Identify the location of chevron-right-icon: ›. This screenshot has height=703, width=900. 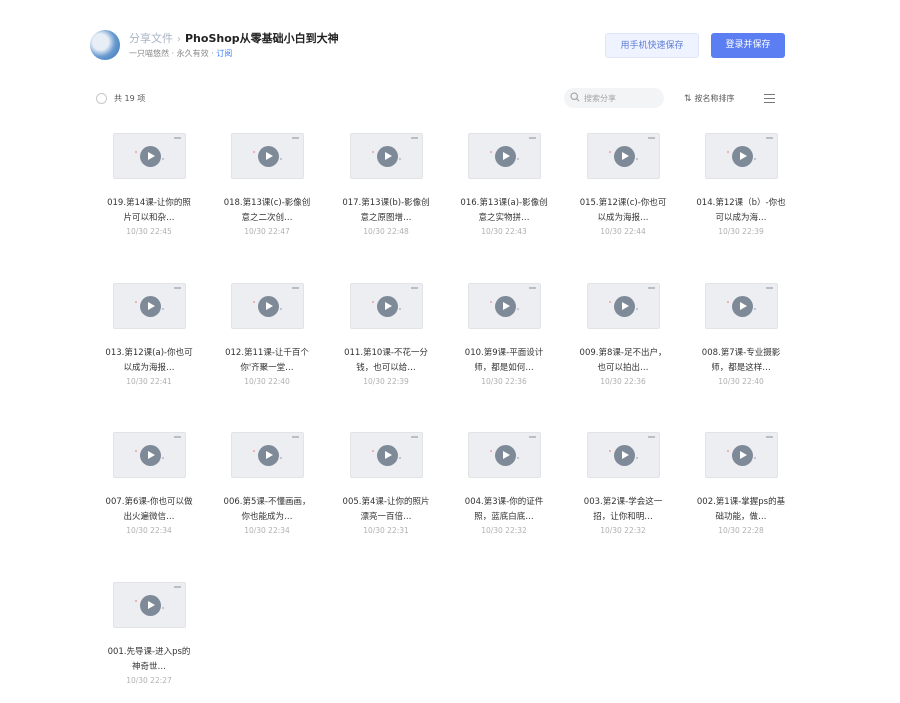
(179, 39).